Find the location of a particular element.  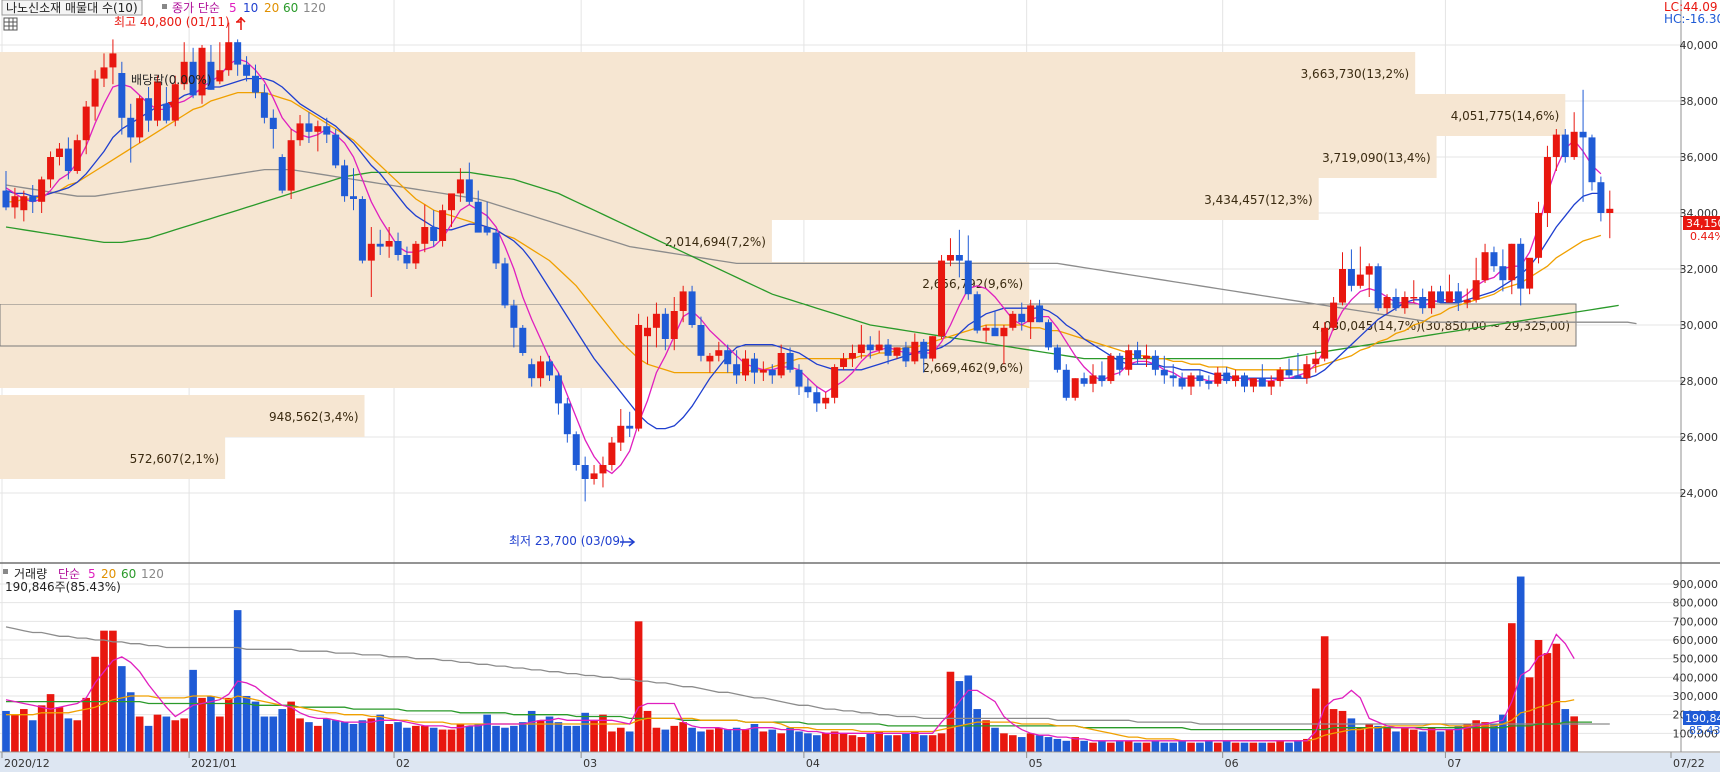

legend-ma20: 20 is located at coordinates (271, 8).